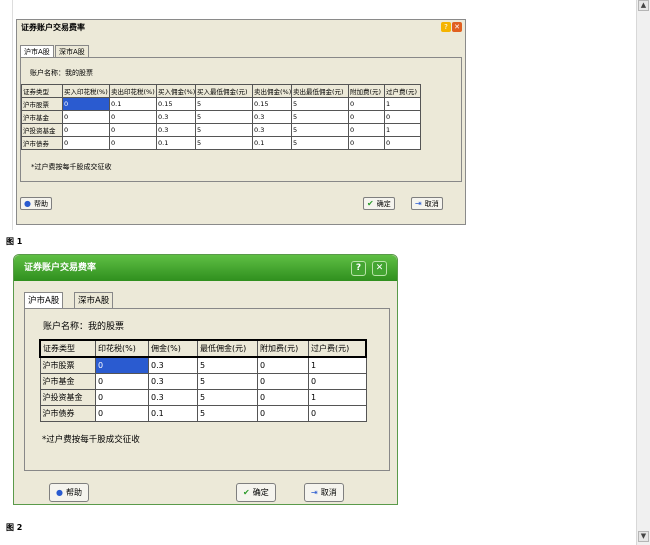 The image size is (650, 545). I want to click on scroll-down-icon: ▼, so click(643, 536).